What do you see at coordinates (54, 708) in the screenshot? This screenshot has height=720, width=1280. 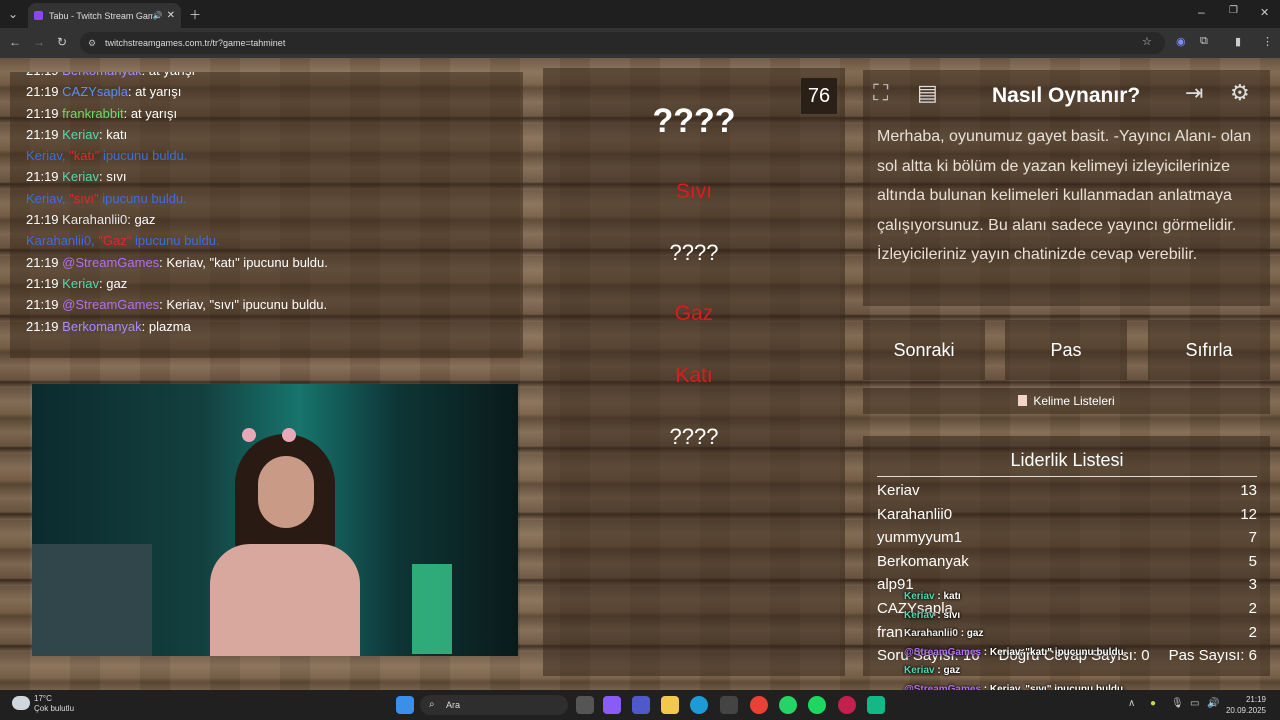 I see `weather-condition: Çok bulutlu` at bounding box center [54, 708].